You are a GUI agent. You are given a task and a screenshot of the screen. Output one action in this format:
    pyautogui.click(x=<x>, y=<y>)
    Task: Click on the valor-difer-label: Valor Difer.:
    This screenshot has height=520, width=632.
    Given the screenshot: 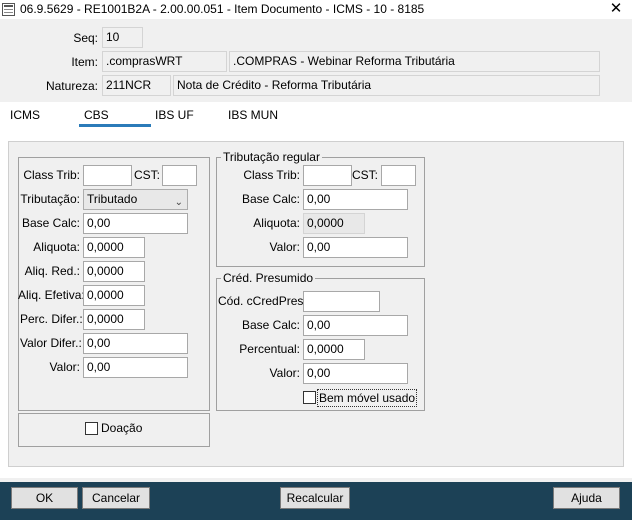 What is the action you would take?
    pyautogui.click(x=51, y=343)
    